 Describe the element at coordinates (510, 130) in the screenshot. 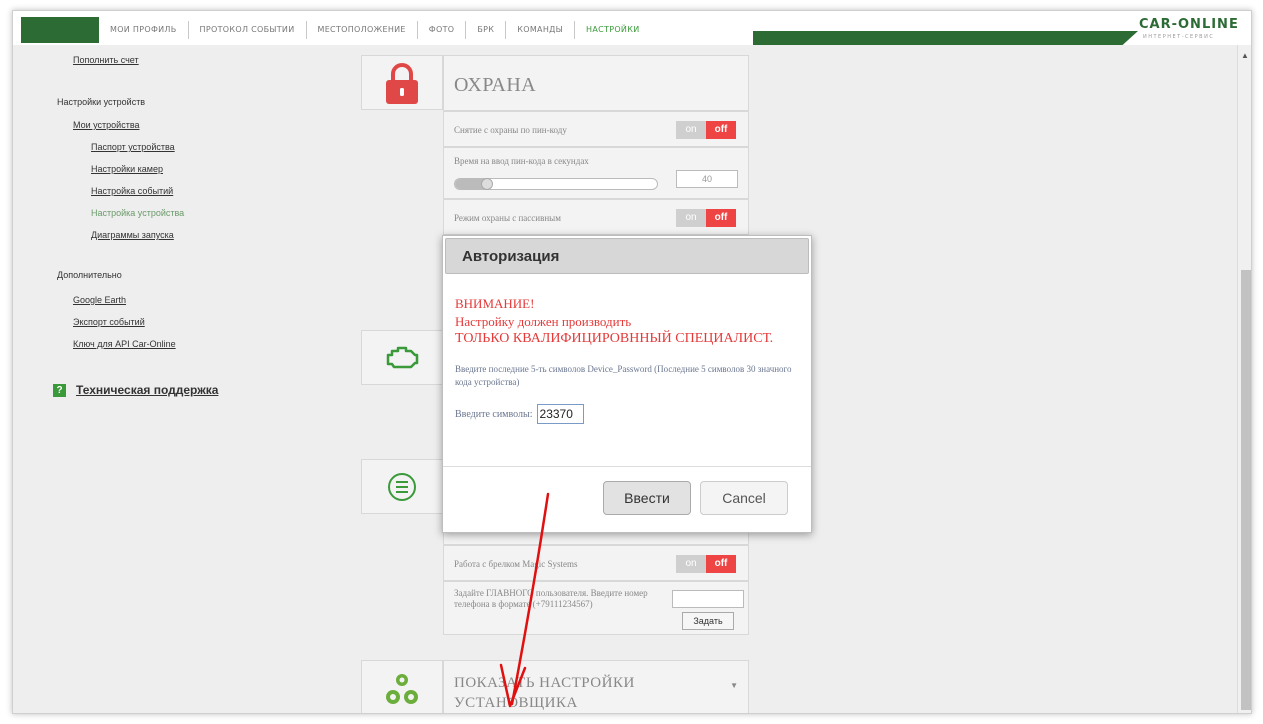

I see `disarm-pin-label: Снятие с охраны по пин-коду` at that location.